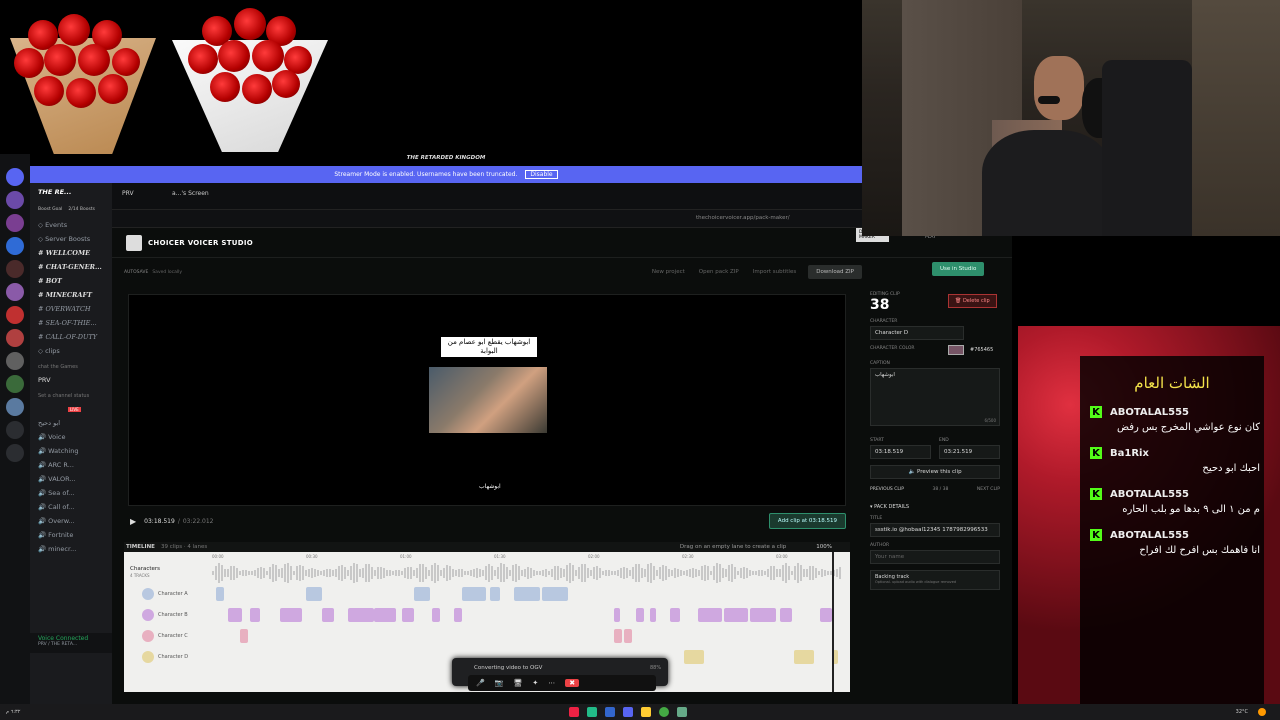 The image size is (1280, 720). I want to click on preview-clip-button: 🔈 Preview this clip, so click(935, 472).